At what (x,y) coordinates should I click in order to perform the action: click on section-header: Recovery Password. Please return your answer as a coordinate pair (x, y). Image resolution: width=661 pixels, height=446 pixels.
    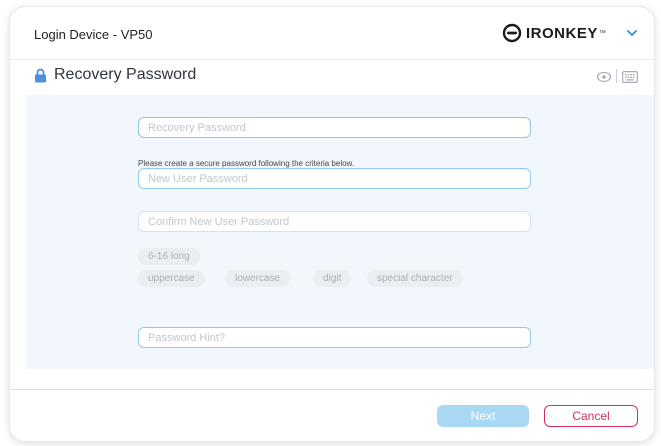
    Looking at the image, I should click on (332, 77).